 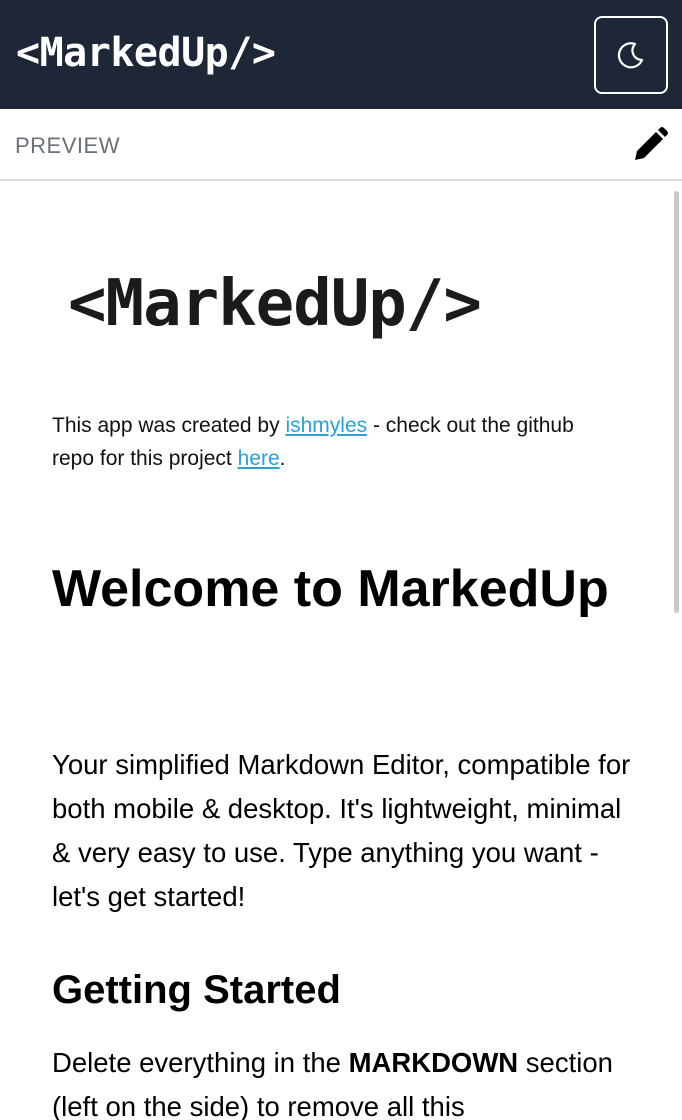 What do you see at coordinates (330, 589) in the screenshot?
I see `heading-welcome: Welcome to MarkedUp` at bounding box center [330, 589].